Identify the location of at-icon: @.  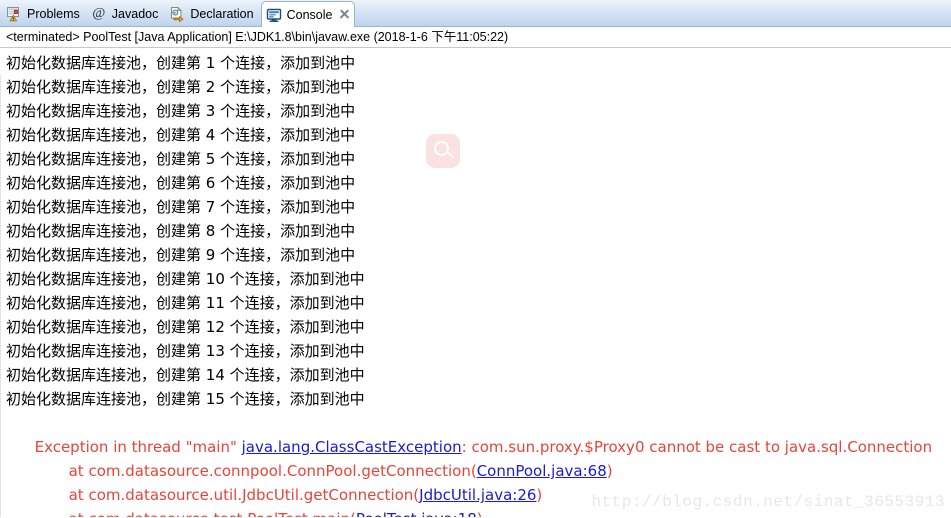
(99, 13).